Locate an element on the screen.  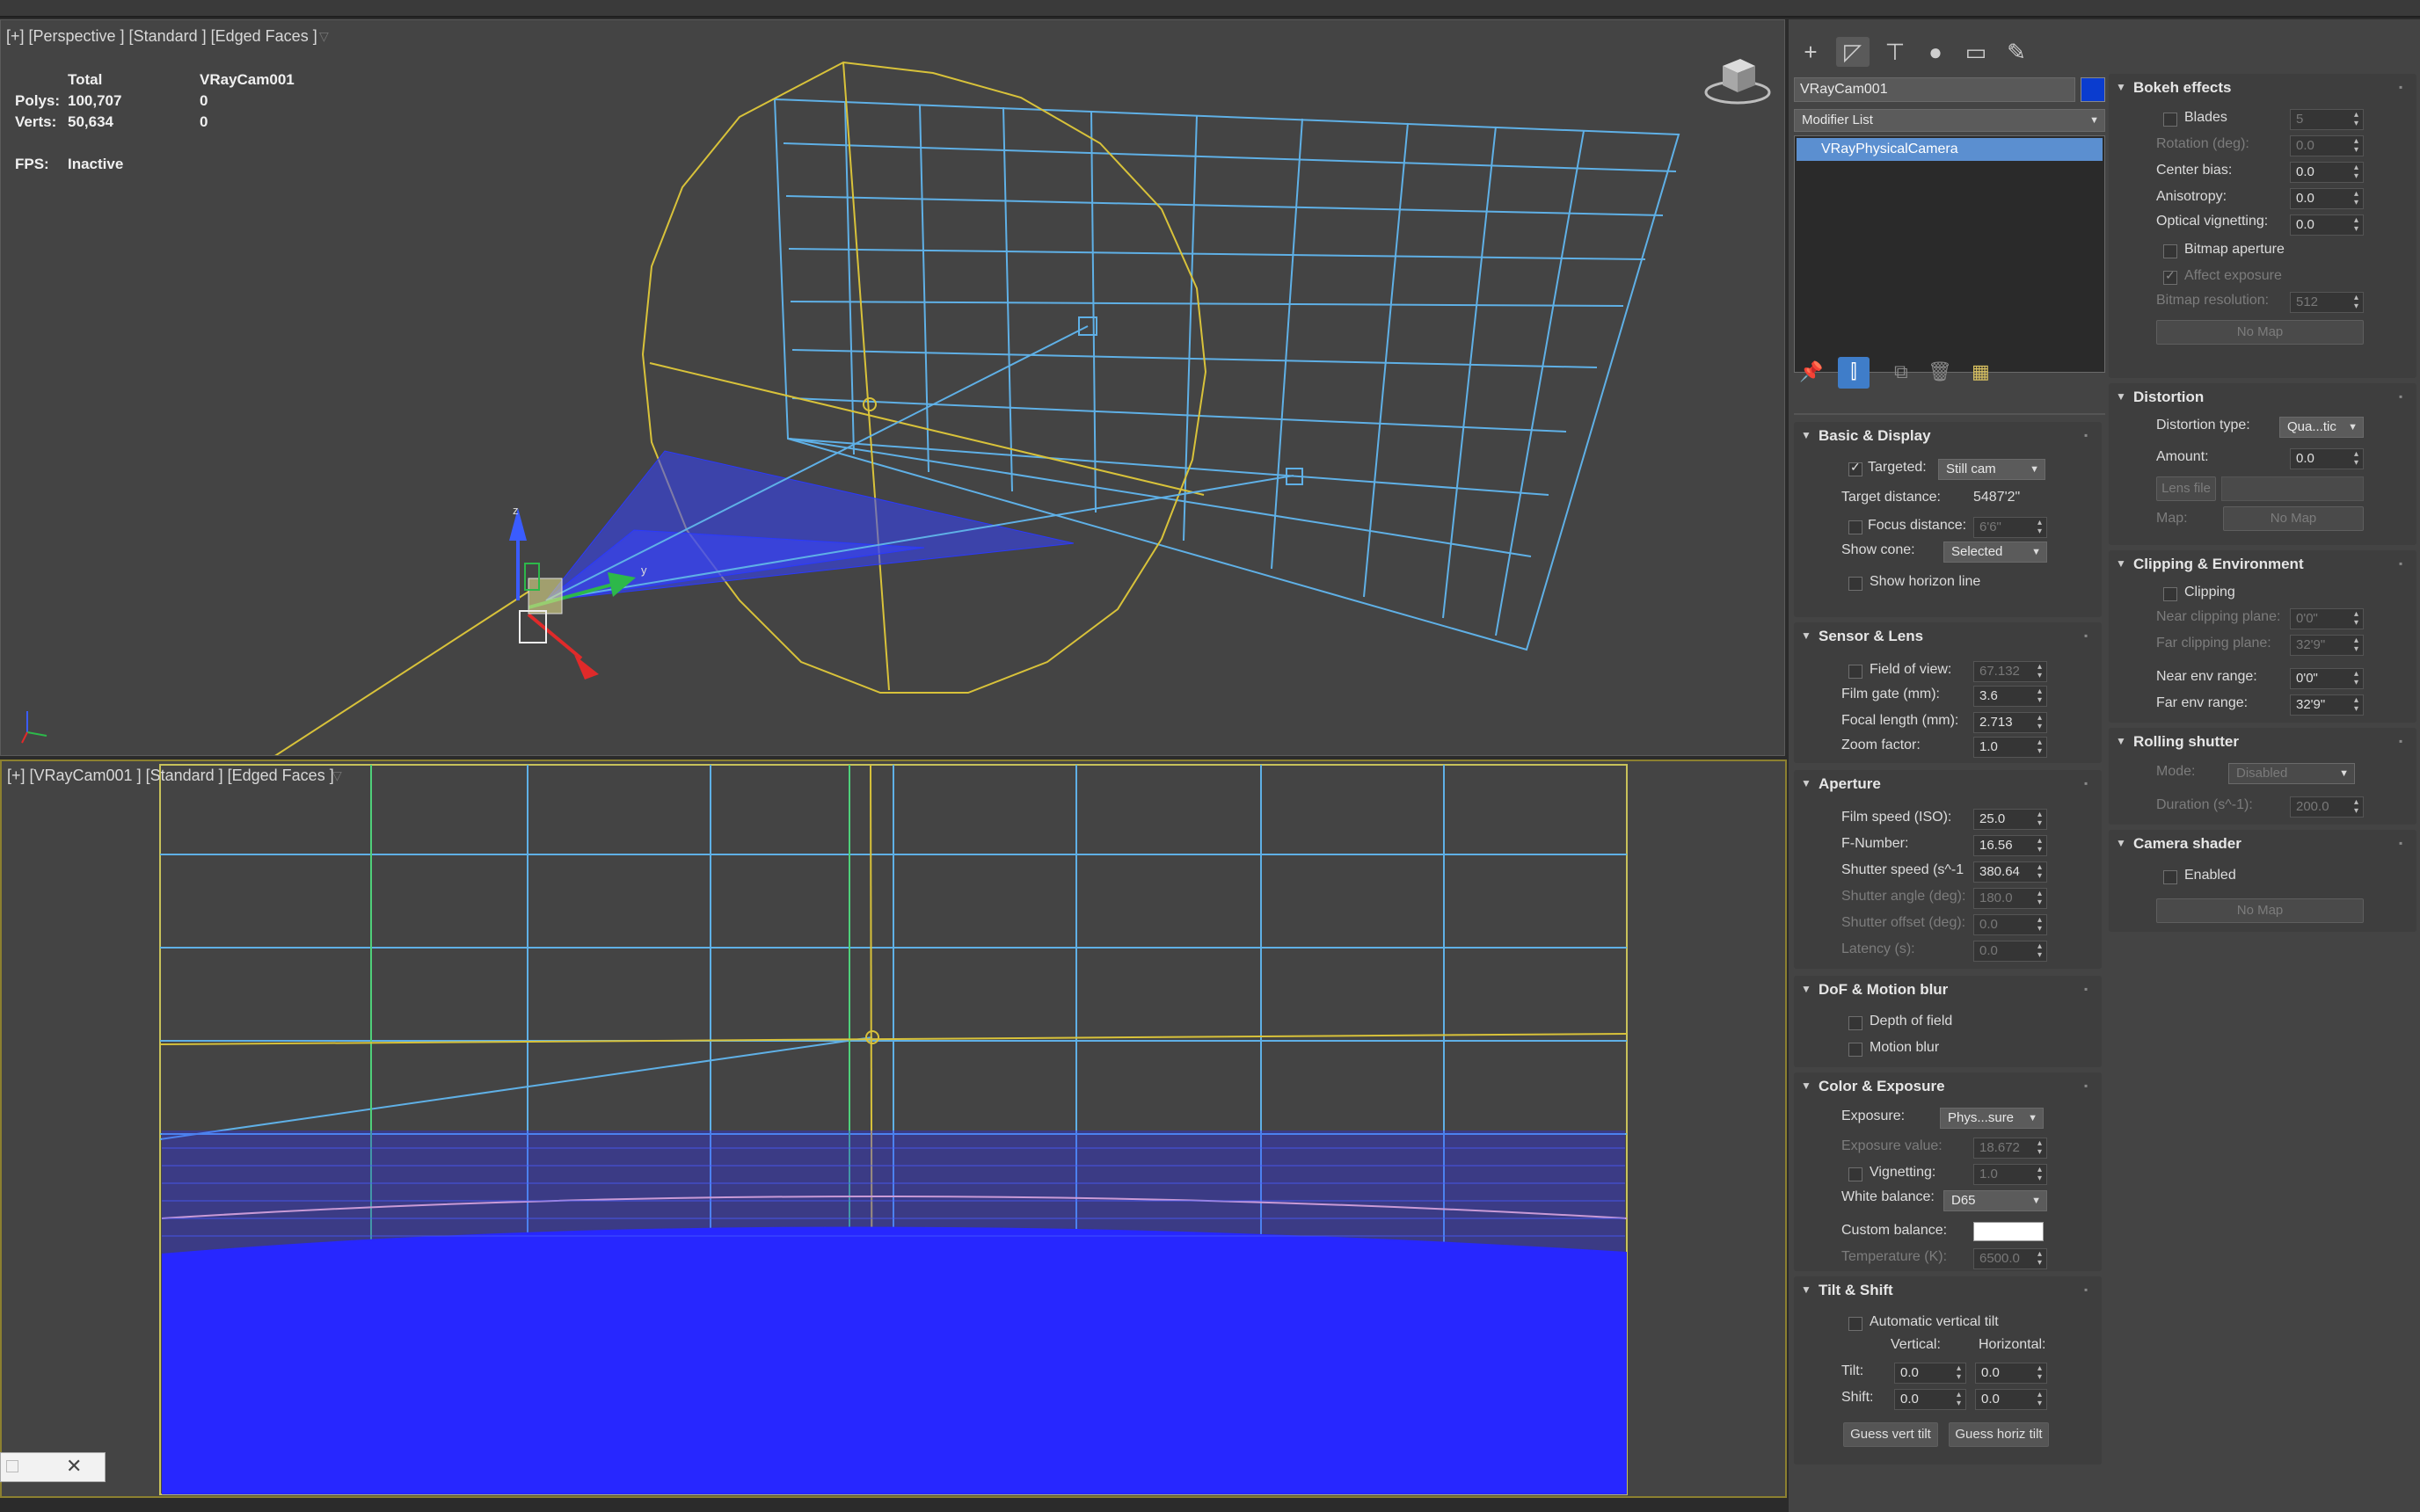
make-unique-icon: ⧉ is located at coordinates (1901, 372).